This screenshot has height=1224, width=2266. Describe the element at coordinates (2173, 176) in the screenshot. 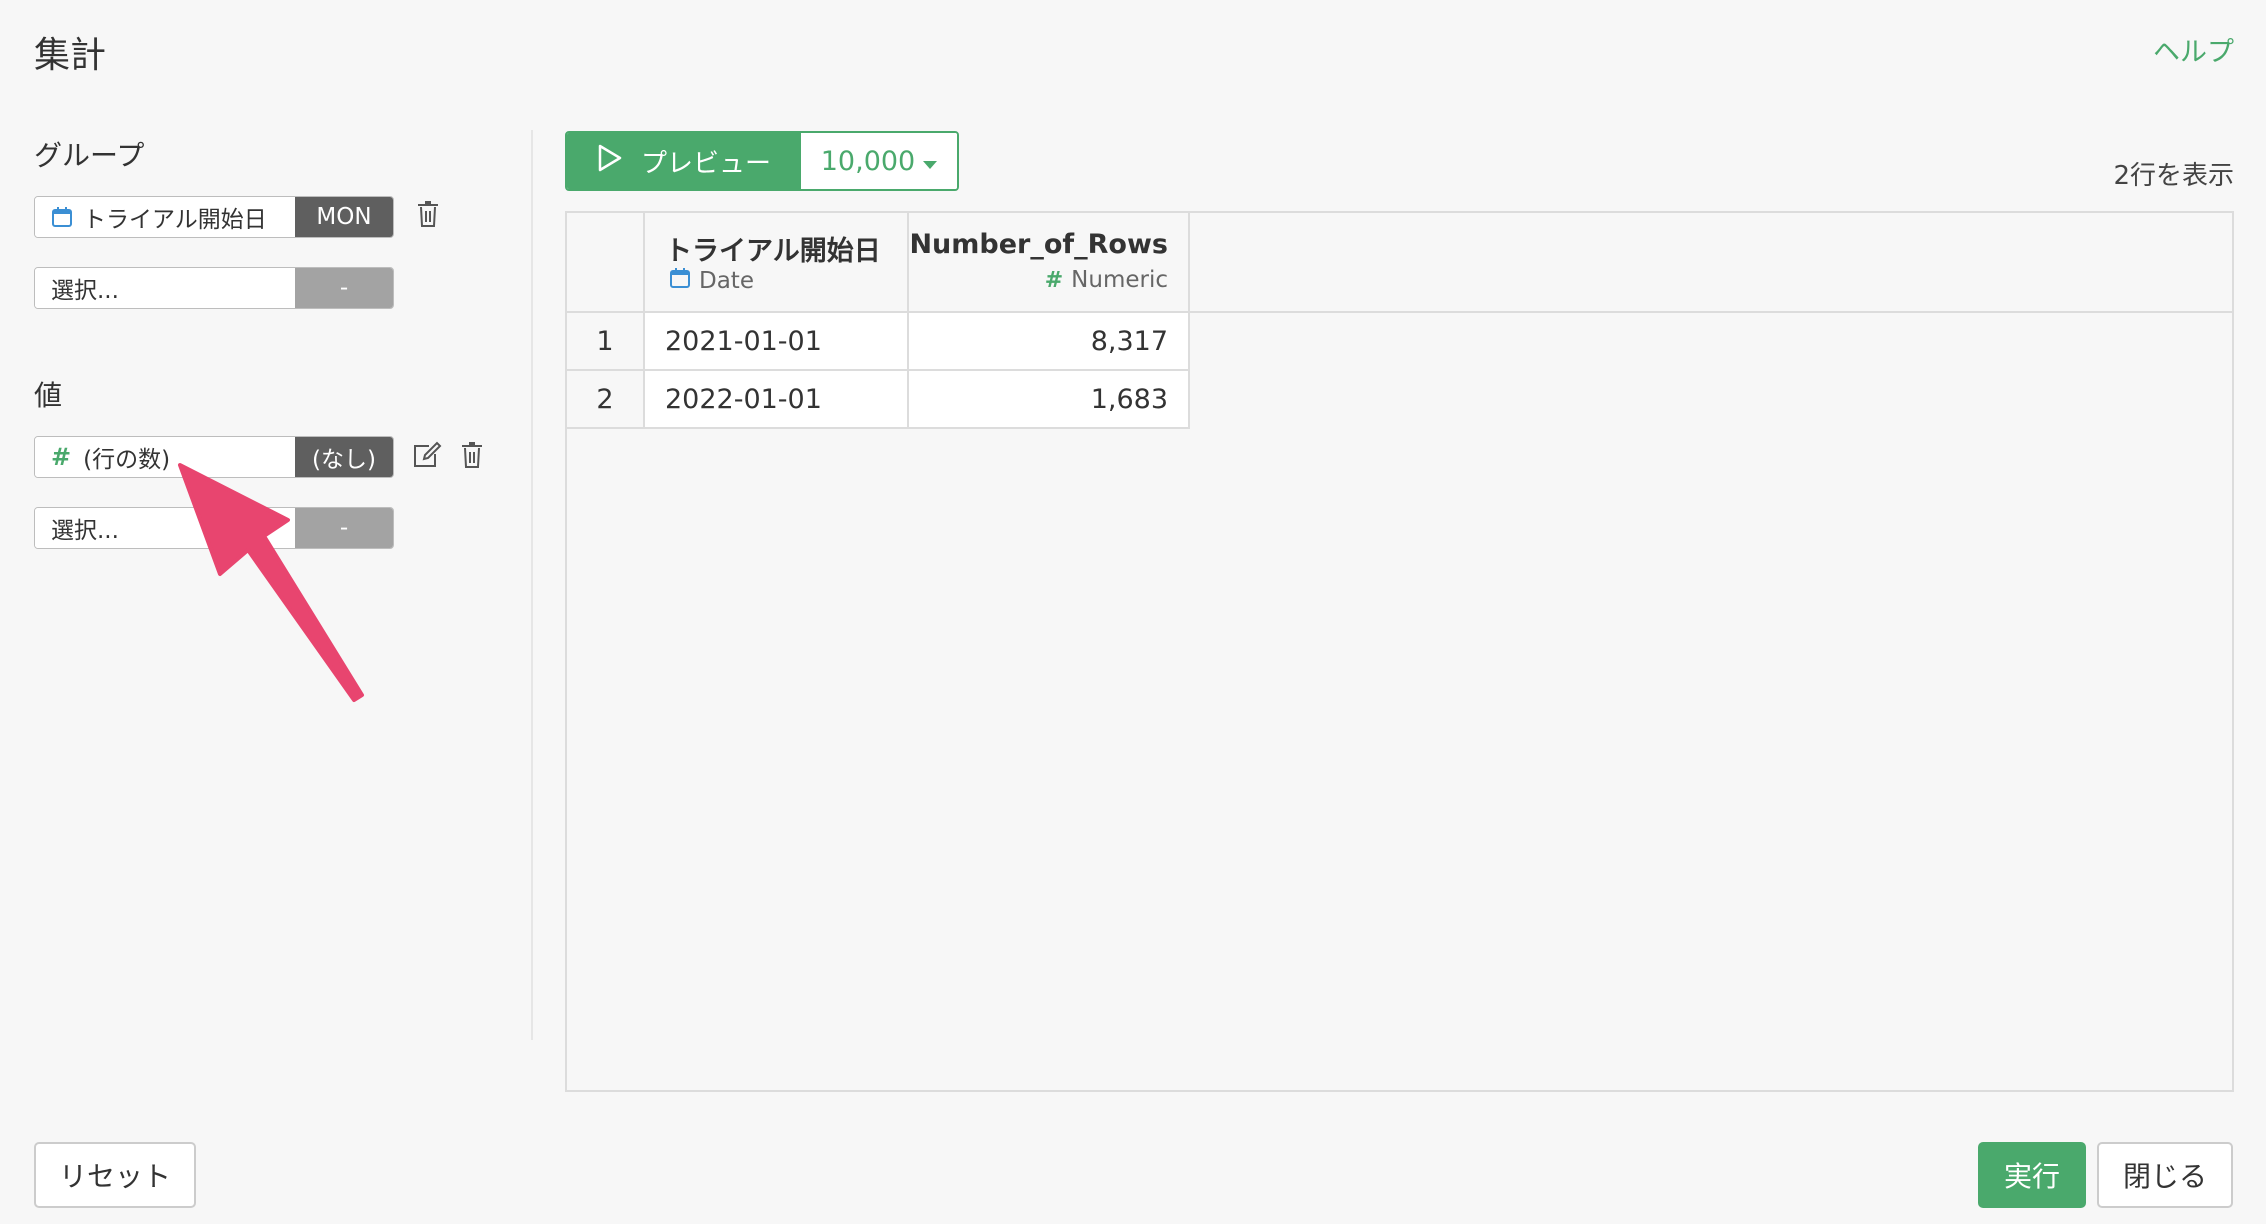

I see `row-count-text: 2行を表示` at that location.